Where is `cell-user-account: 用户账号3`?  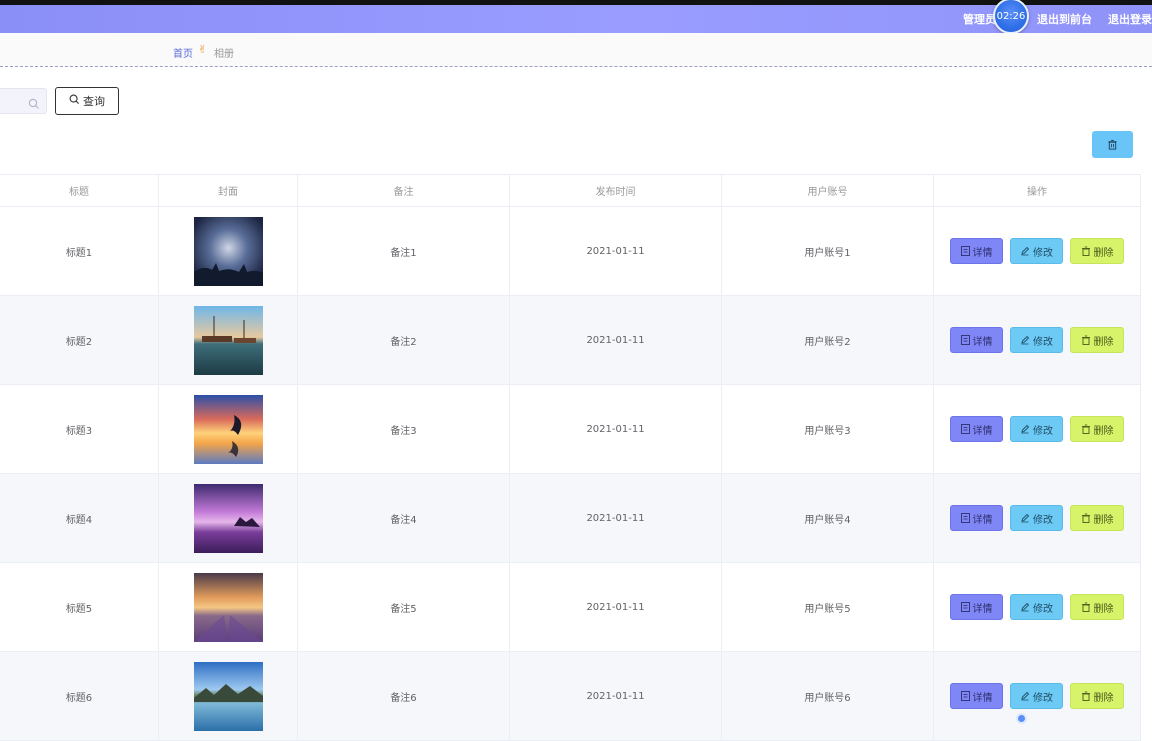 cell-user-account: 用户账号3 is located at coordinates (828, 429).